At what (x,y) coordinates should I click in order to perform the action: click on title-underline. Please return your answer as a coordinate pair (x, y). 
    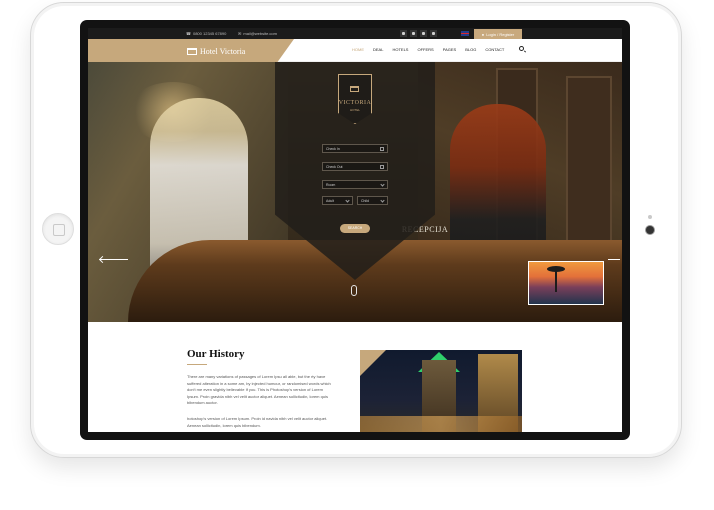
    Looking at the image, I should click on (197, 364).